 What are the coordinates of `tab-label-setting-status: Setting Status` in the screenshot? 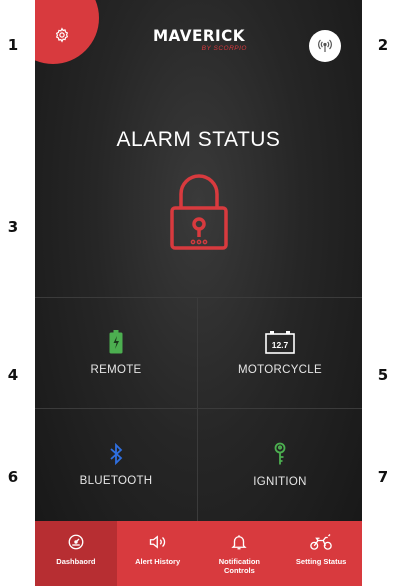 It's located at (321, 561).